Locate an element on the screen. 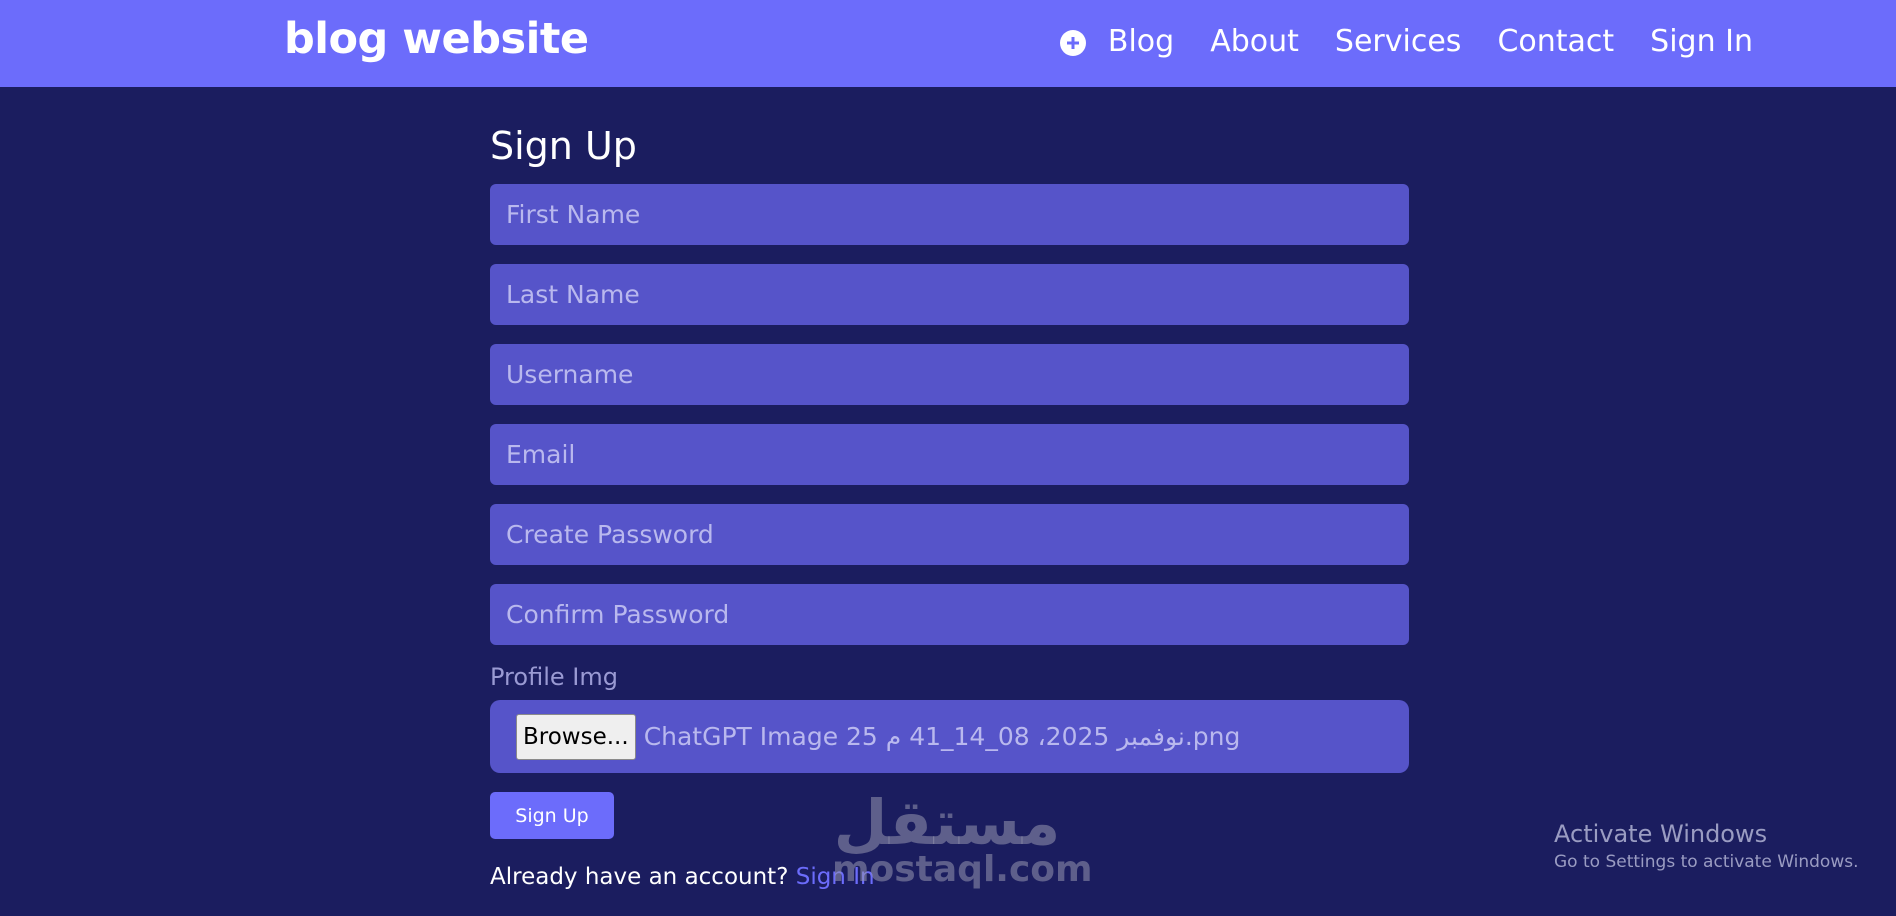 The image size is (1896, 916). sign-up-button: Sign Up is located at coordinates (552, 815).